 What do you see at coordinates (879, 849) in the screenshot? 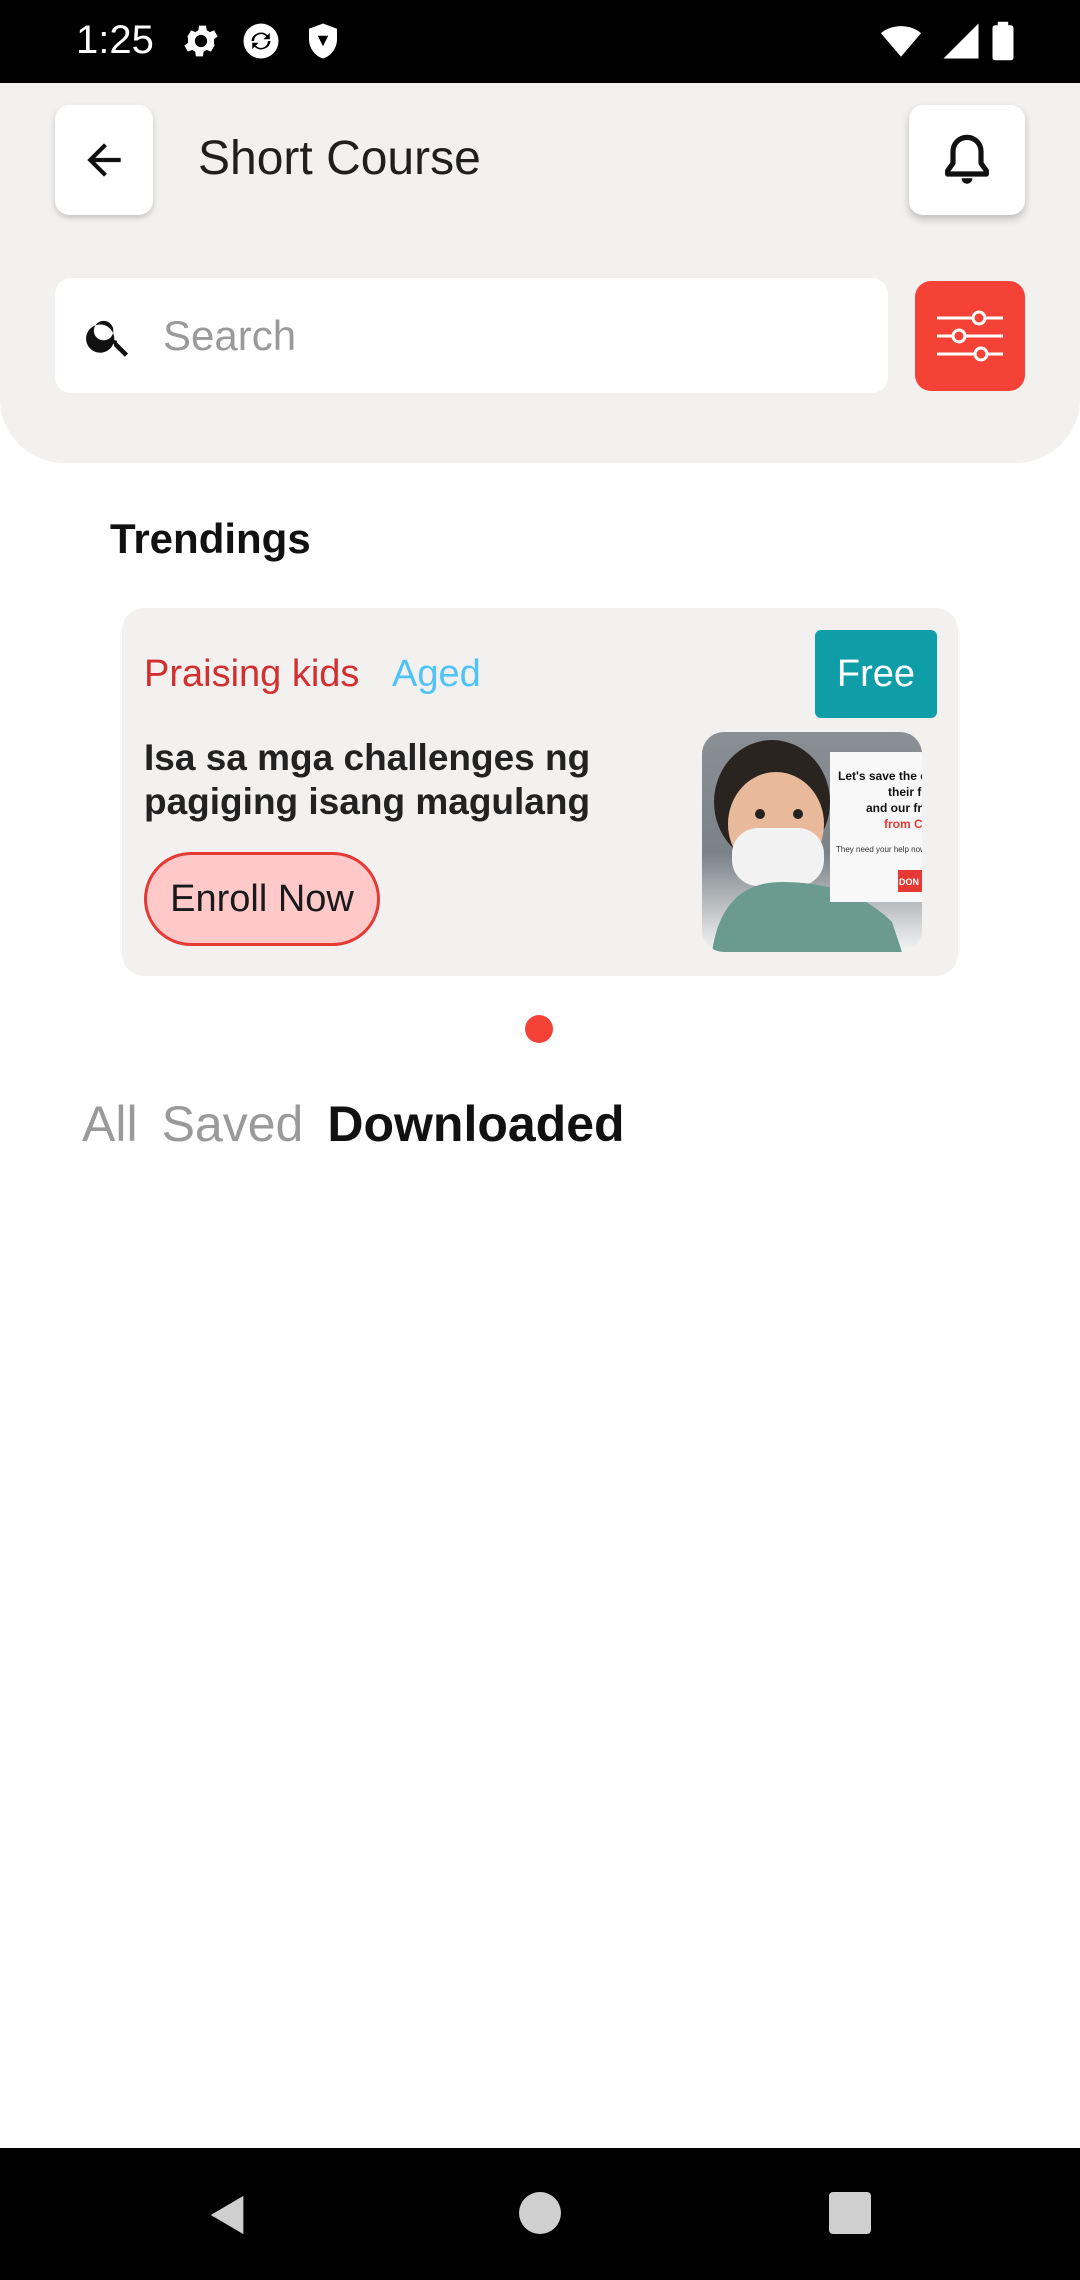
I see `thumb-small-text: They need your help now m` at bounding box center [879, 849].